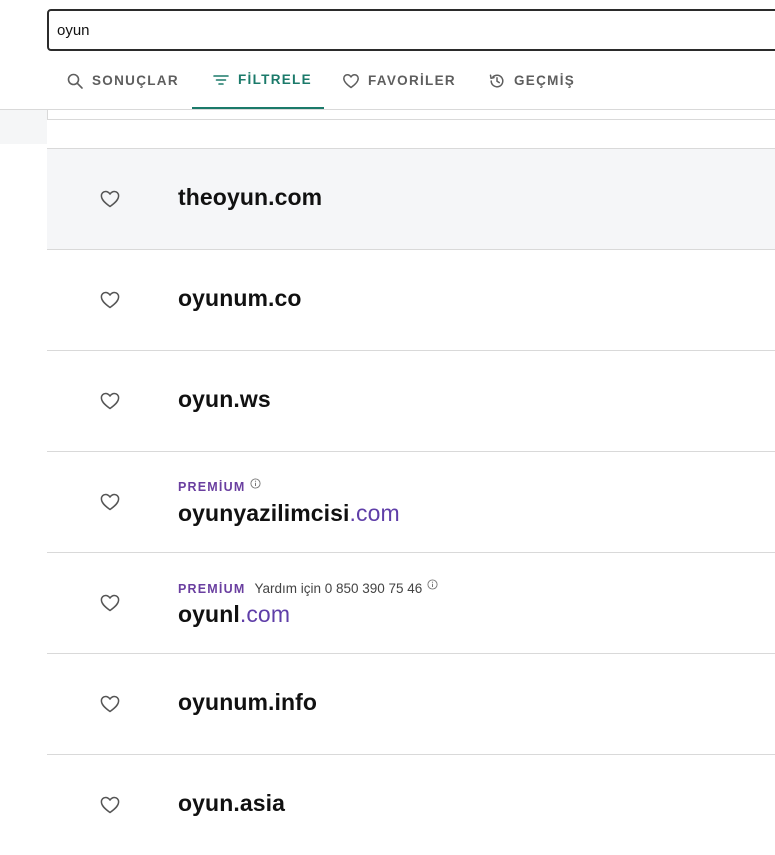  What do you see at coordinates (250, 197) in the screenshot?
I see `domain-name: theoyun.com` at bounding box center [250, 197].